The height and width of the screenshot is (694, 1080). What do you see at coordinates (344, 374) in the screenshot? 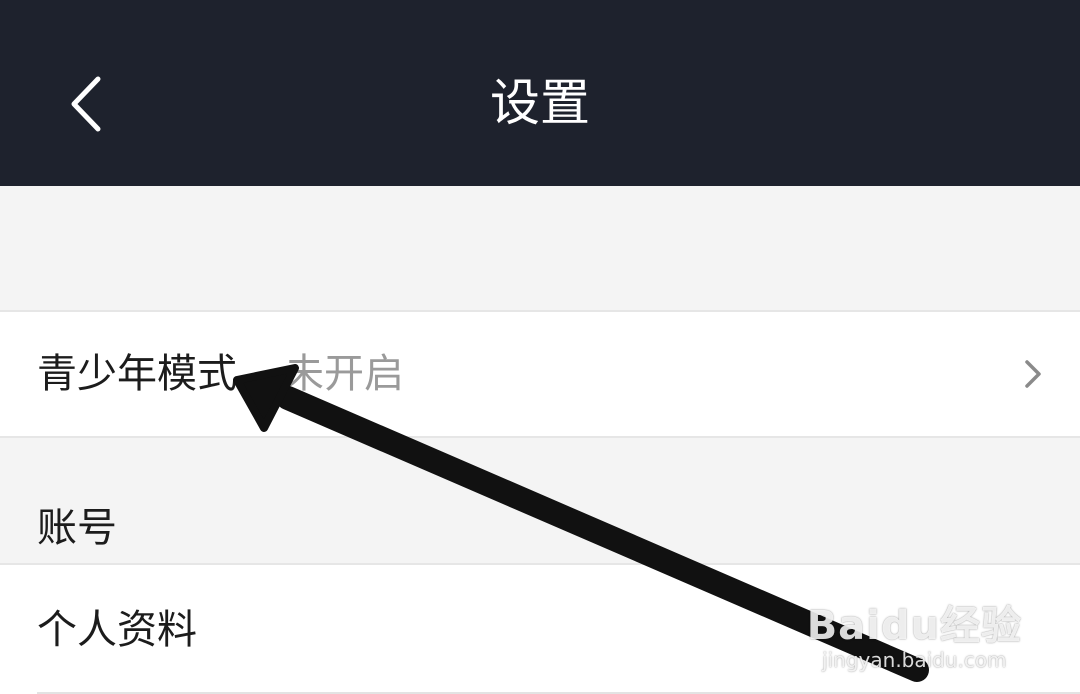
I see `teen-mode-status: 未开启` at bounding box center [344, 374].